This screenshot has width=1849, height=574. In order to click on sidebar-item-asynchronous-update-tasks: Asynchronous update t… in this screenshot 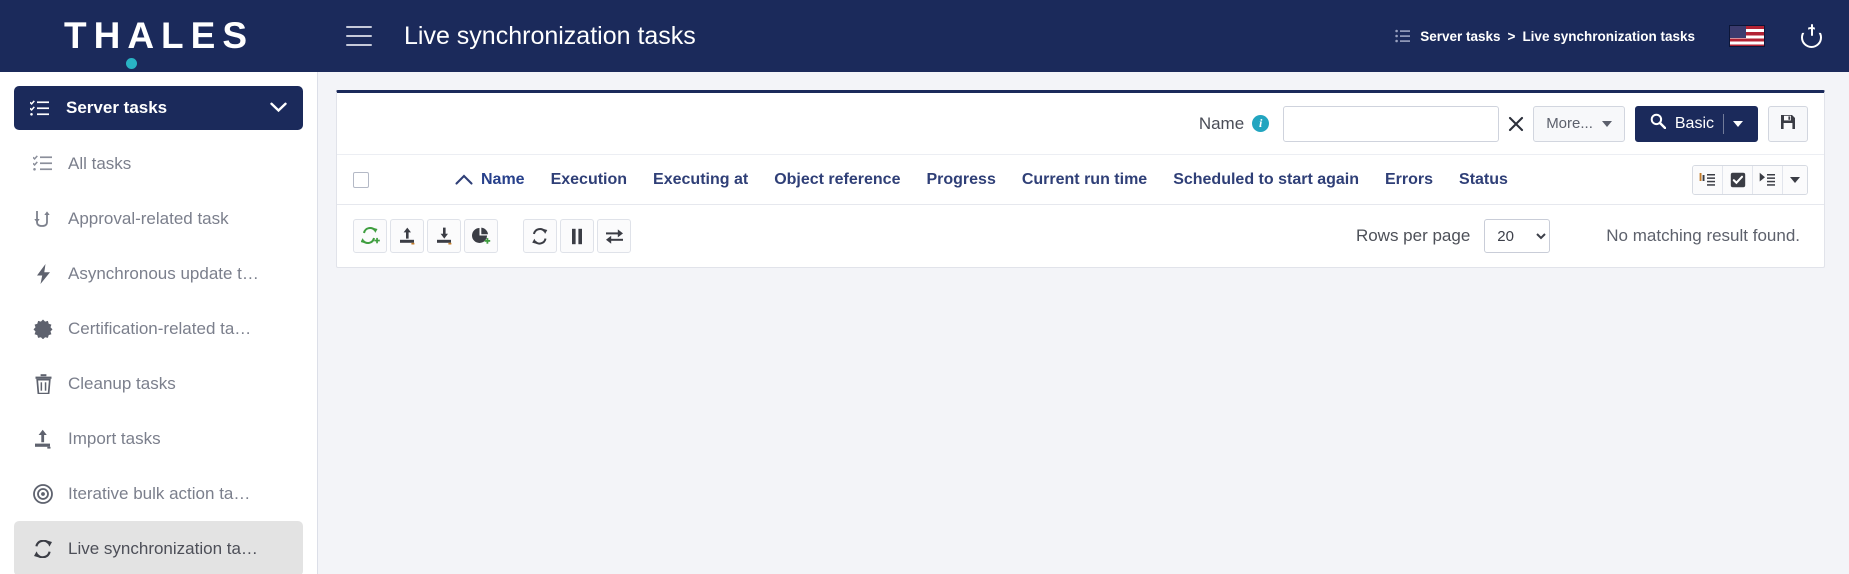, I will do `click(158, 273)`.